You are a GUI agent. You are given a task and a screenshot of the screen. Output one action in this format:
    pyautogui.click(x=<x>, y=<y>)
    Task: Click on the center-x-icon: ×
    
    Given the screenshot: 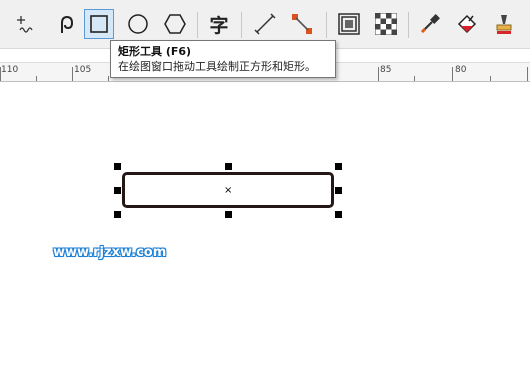 What is the action you would take?
    pyautogui.click(x=228, y=190)
    